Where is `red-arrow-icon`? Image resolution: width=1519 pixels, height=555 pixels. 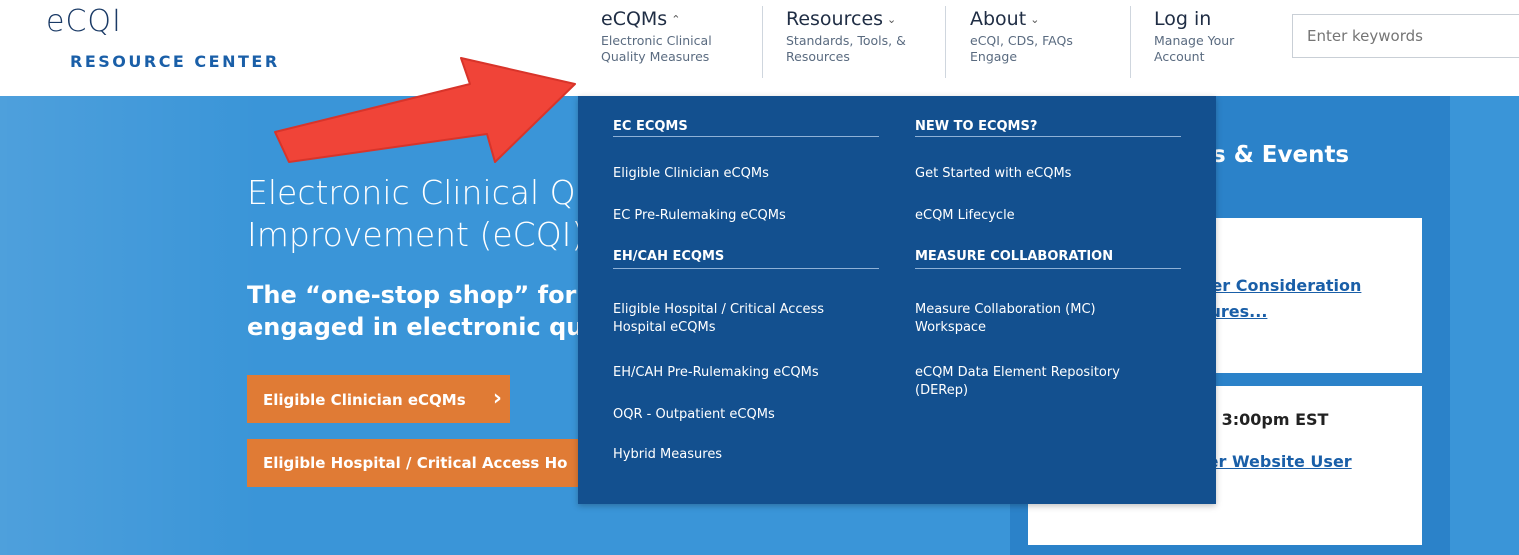
red-arrow-icon is located at coordinates (425, 110).